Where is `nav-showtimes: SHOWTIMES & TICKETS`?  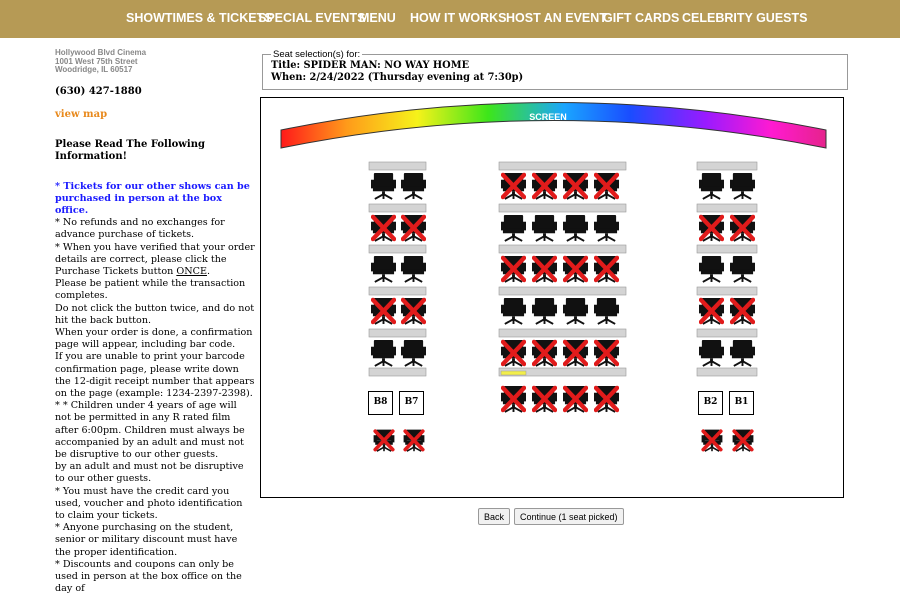
nav-showtimes: SHOWTIMES & TICKETS is located at coordinates (199, 18).